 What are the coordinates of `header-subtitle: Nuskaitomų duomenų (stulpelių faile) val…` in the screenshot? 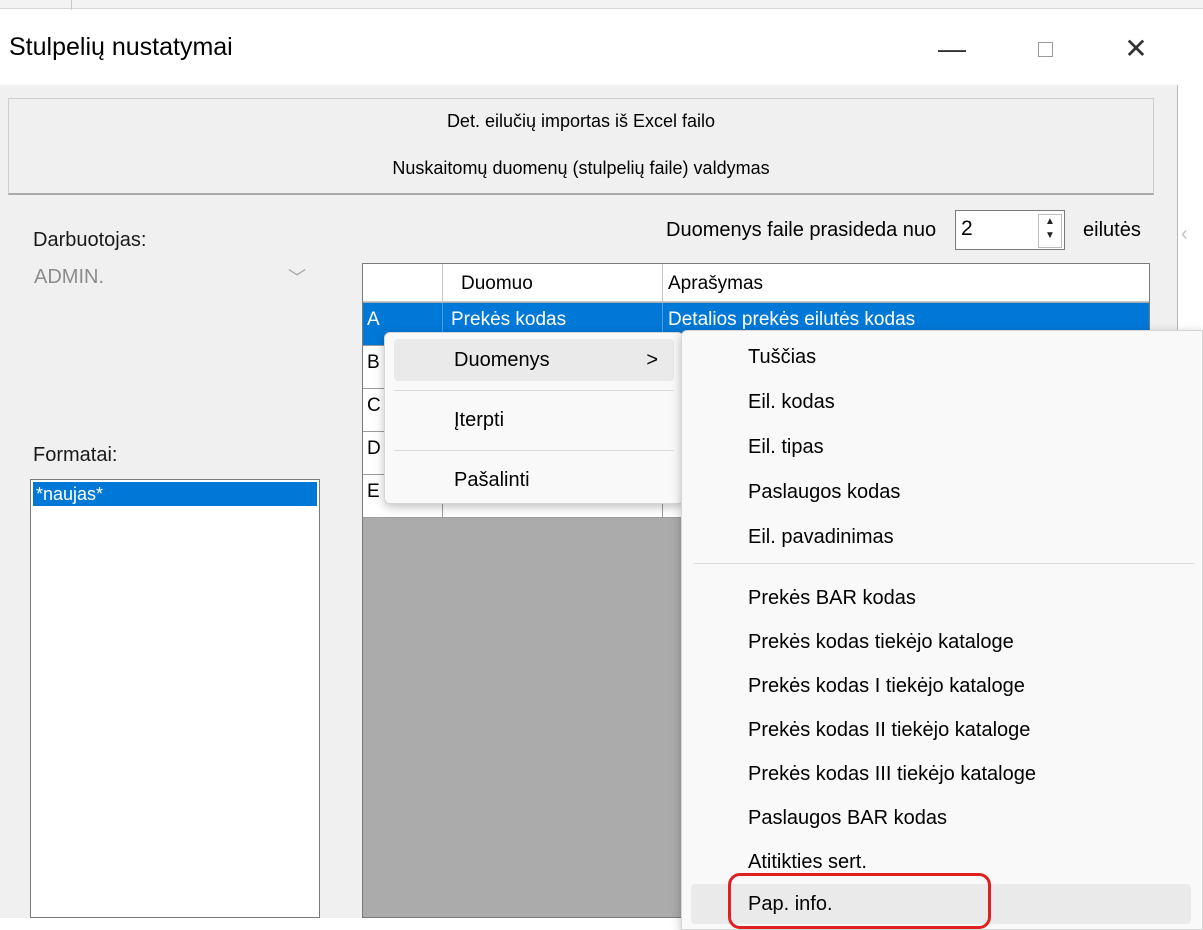 It's located at (581, 168).